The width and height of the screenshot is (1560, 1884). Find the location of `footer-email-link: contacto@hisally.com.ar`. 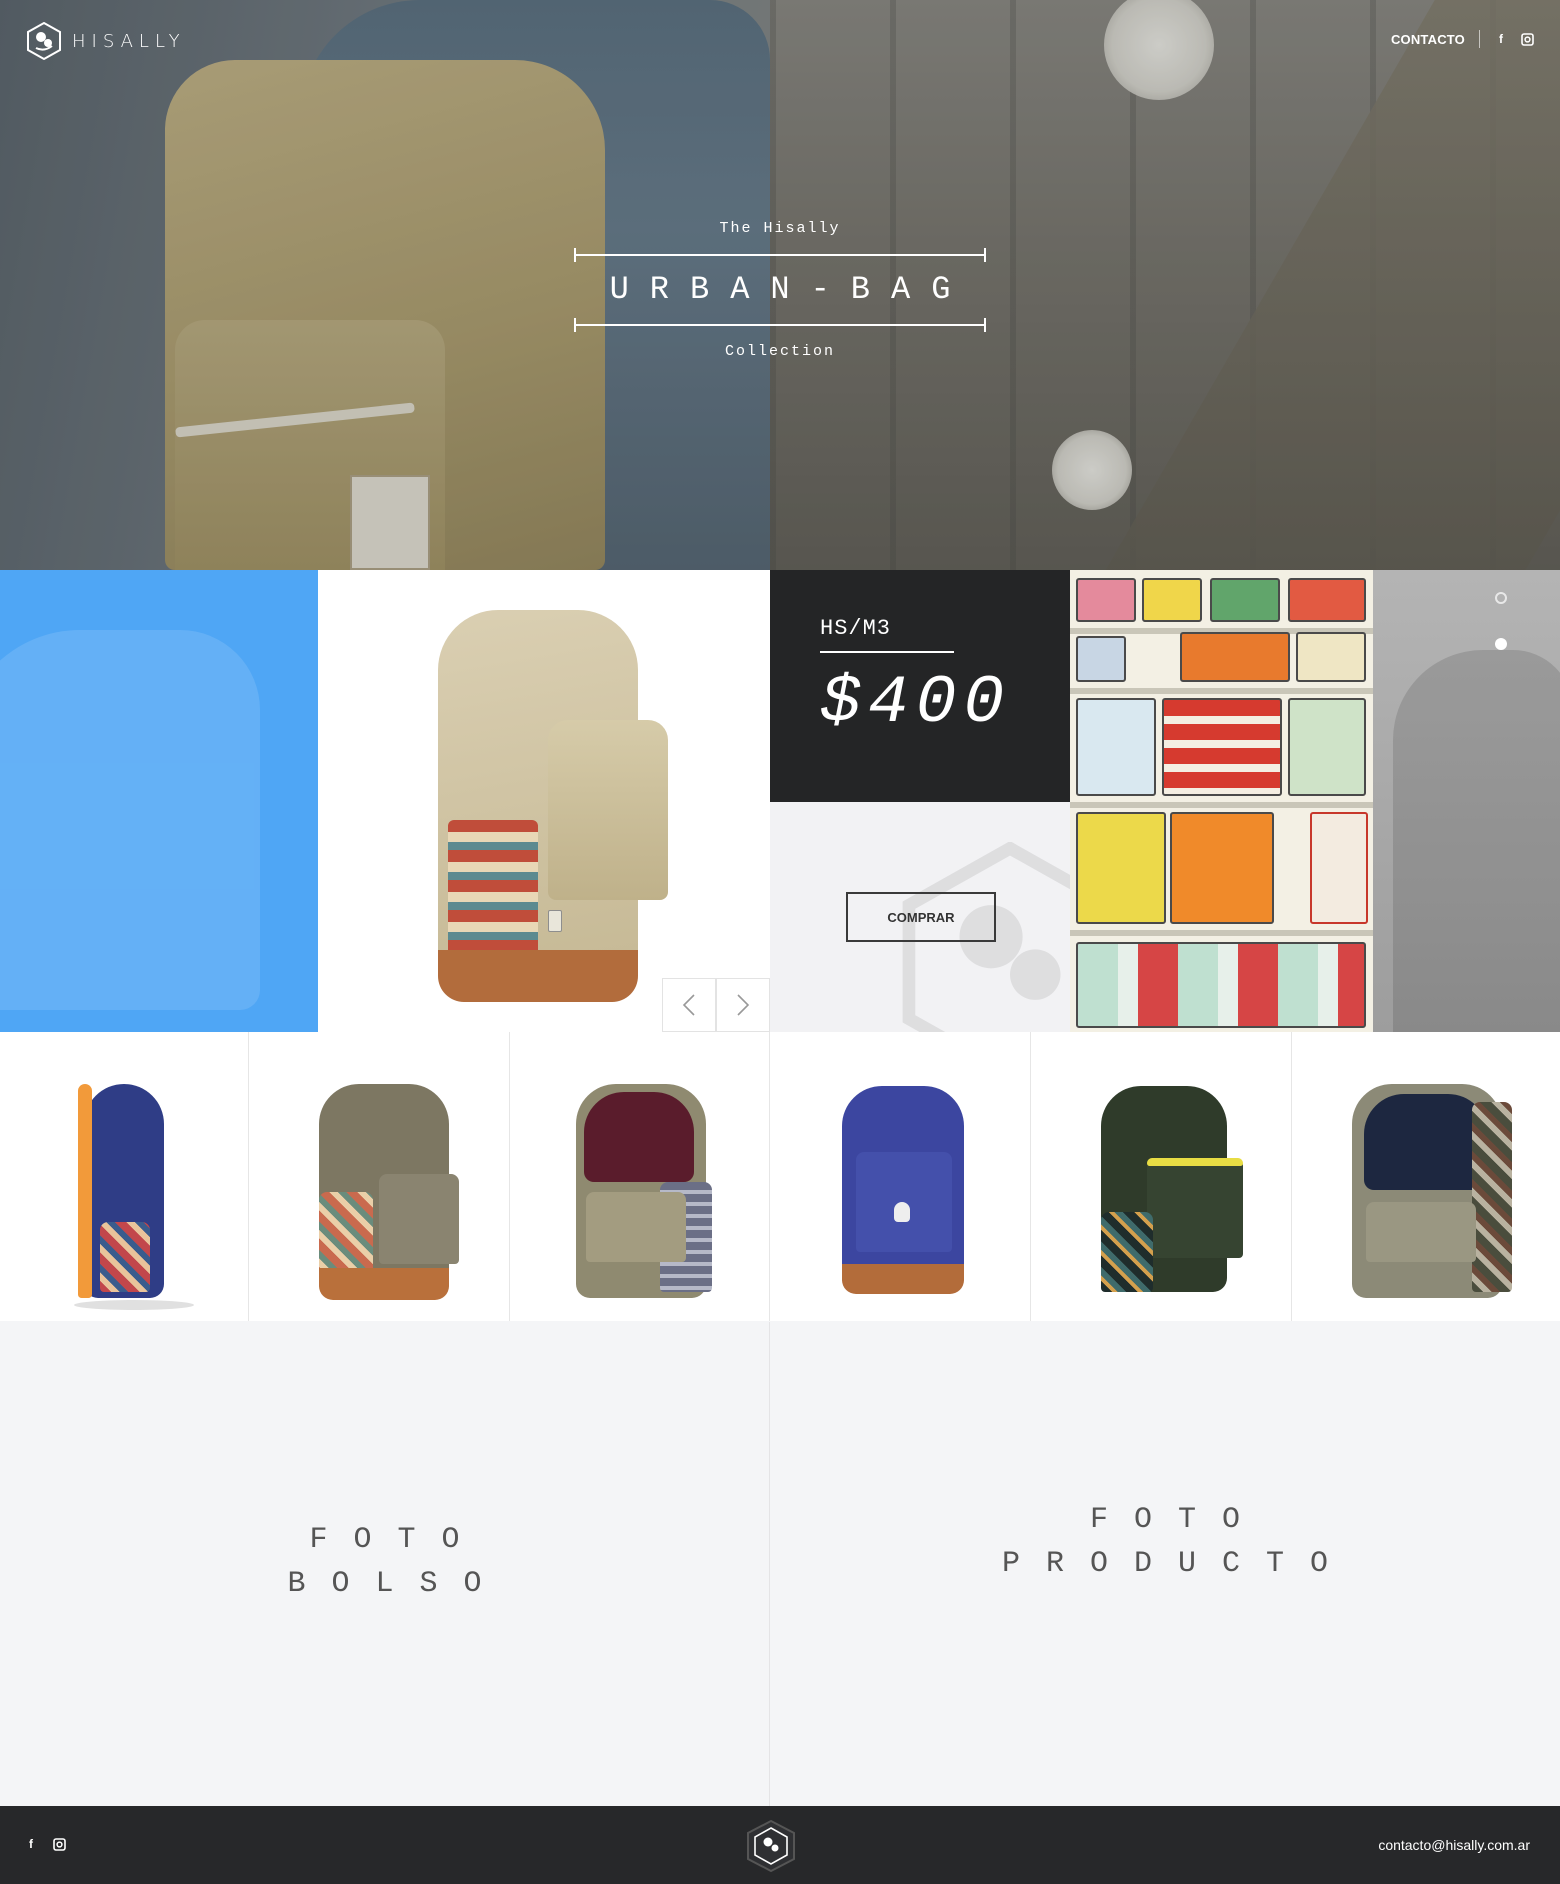

footer-email-link: contacto@hisally.com.ar is located at coordinates (1454, 1845).